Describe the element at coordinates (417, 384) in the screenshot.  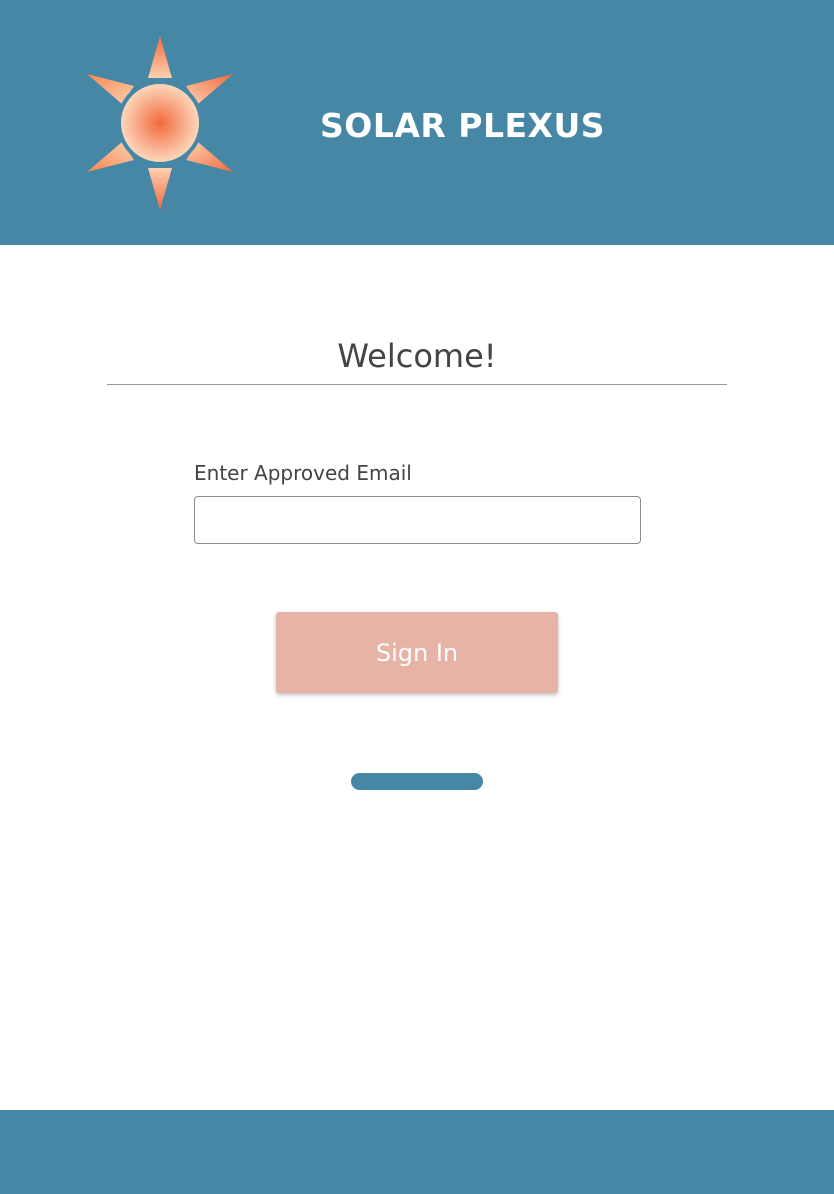
I see `heading-divider` at that location.